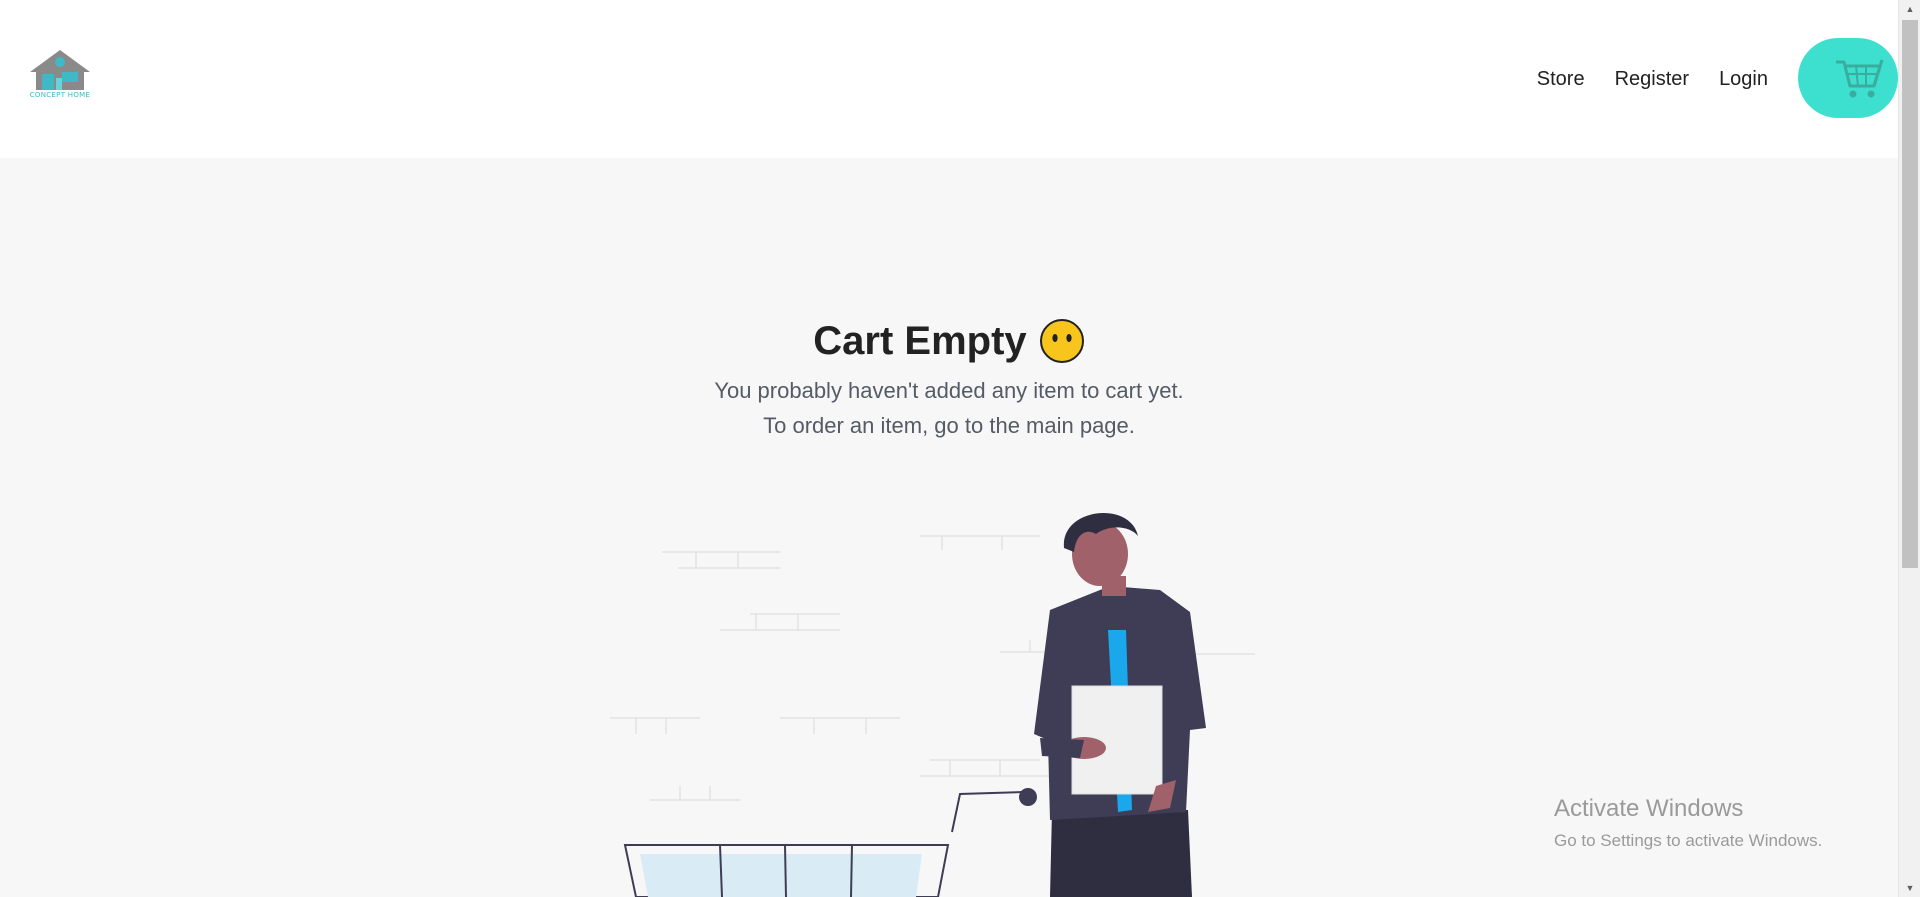 This screenshot has width=1920, height=897. What do you see at coordinates (1860, 78) in the screenshot?
I see `shopping-cart-icon` at bounding box center [1860, 78].